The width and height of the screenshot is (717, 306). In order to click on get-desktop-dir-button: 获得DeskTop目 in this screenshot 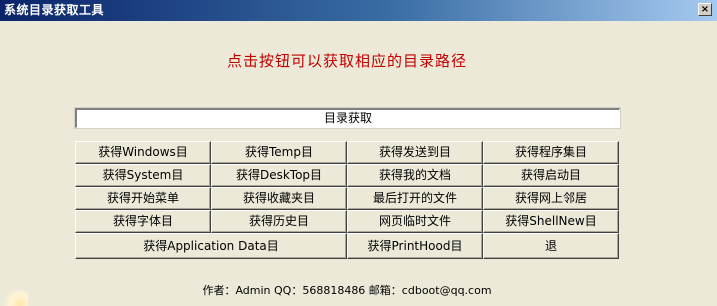, I will do `click(279, 175)`.